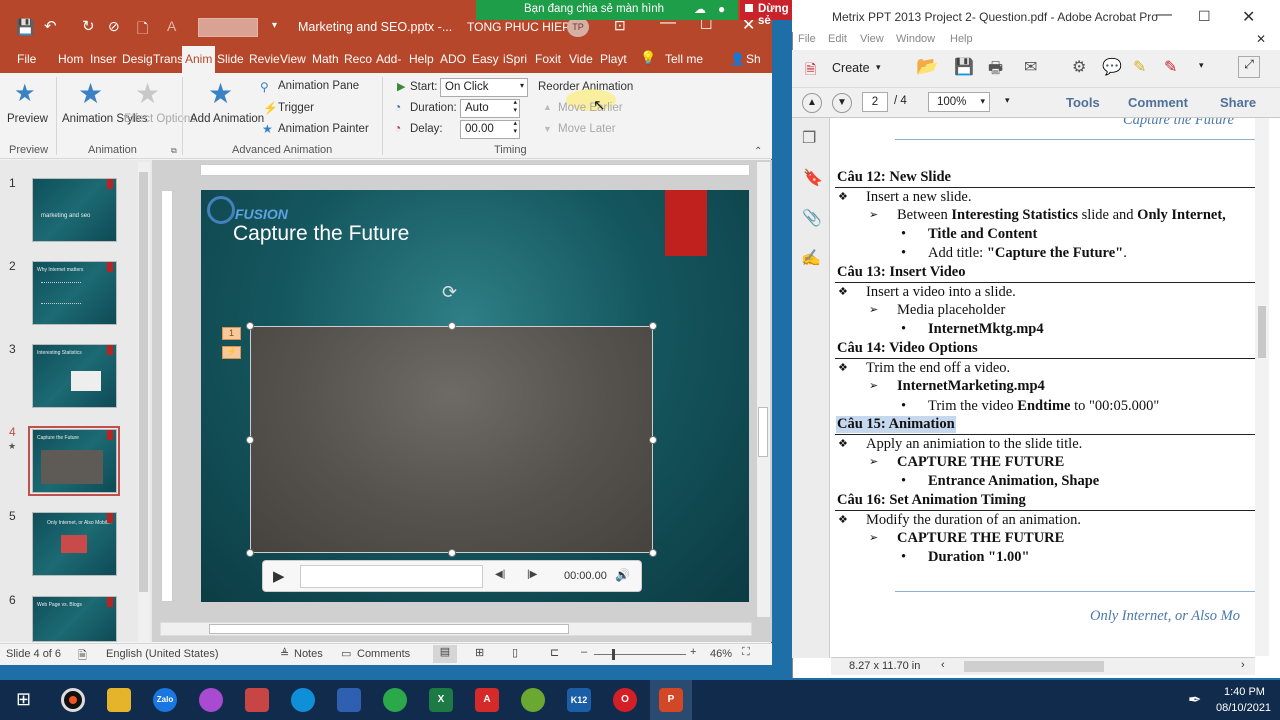  I want to click on notes-icon: ≜, so click(284, 653).